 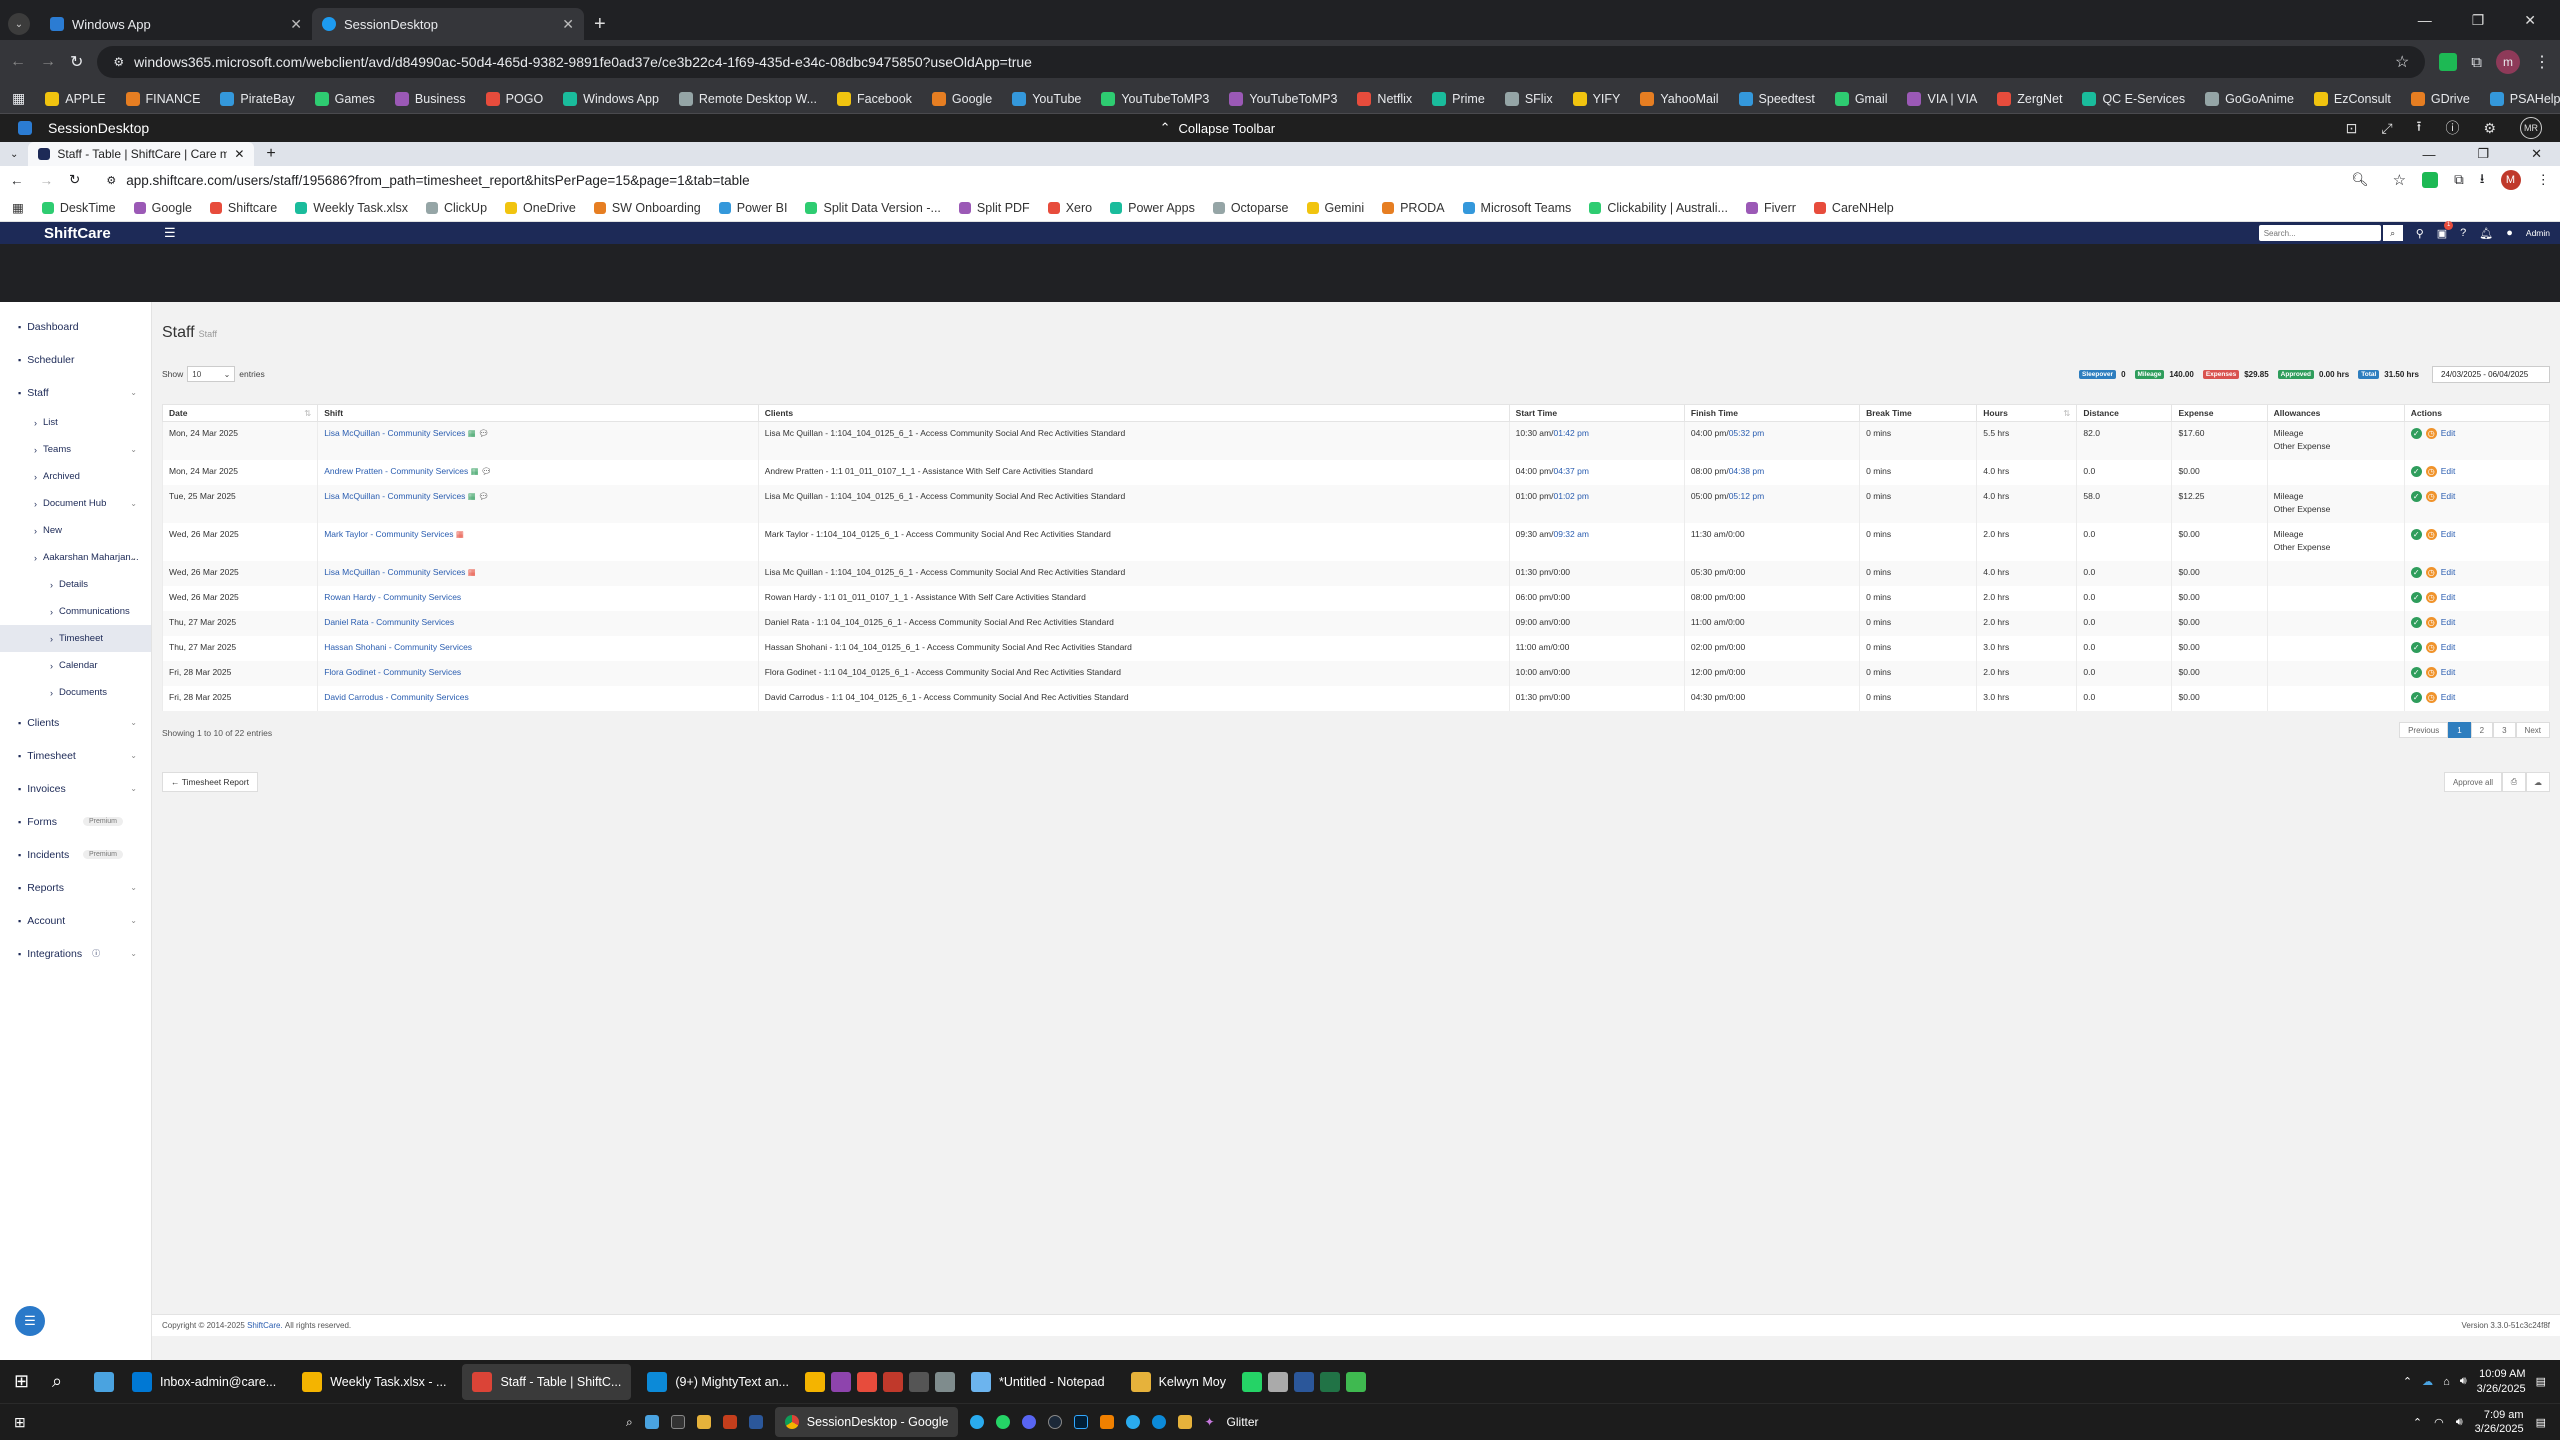 What do you see at coordinates (2486, 233) in the screenshot?
I see `bell-icon: 🔔︎` at bounding box center [2486, 233].